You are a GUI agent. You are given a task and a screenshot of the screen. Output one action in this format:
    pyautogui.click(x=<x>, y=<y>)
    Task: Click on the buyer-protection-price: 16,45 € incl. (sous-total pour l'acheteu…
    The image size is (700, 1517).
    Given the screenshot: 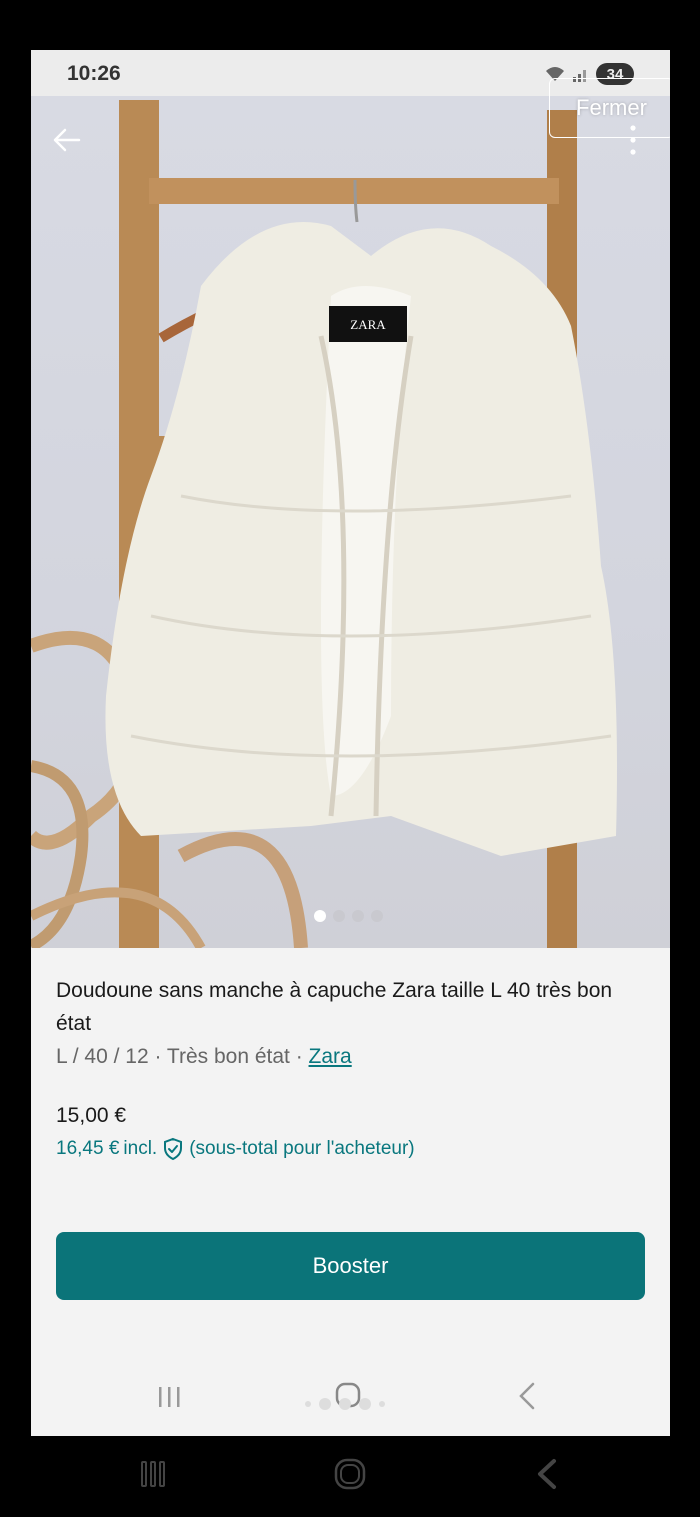 What is the action you would take?
    pyautogui.click(x=235, y=1149)
    